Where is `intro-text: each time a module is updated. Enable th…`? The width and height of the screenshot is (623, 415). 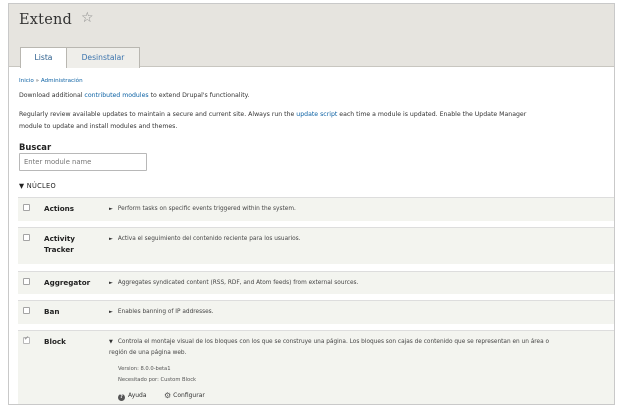 intro-text: each time a module is updated. Enable th… is located at coordinates (432, 114).